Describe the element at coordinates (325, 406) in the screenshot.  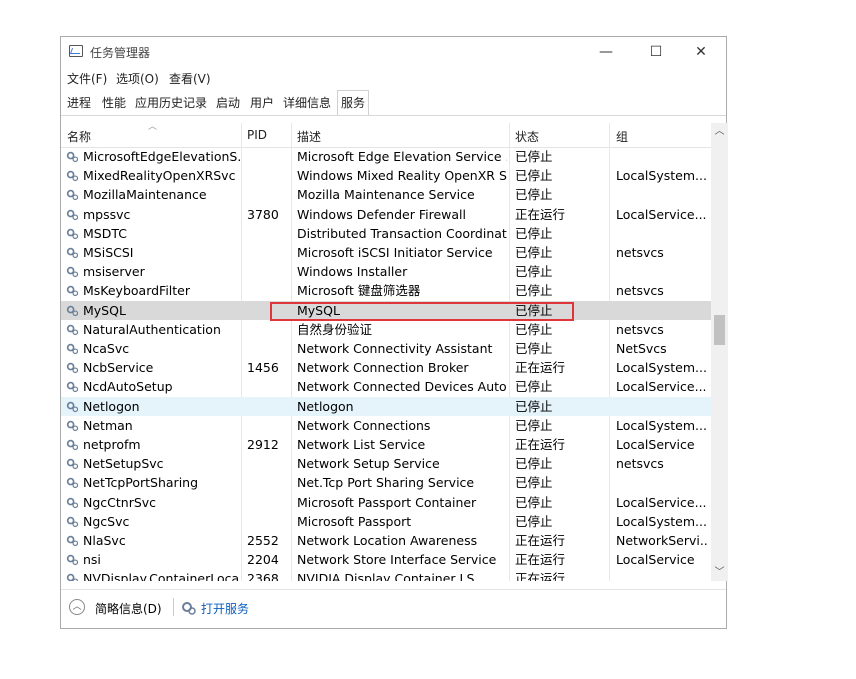
I see `cell-description: Netlogon` at that location.